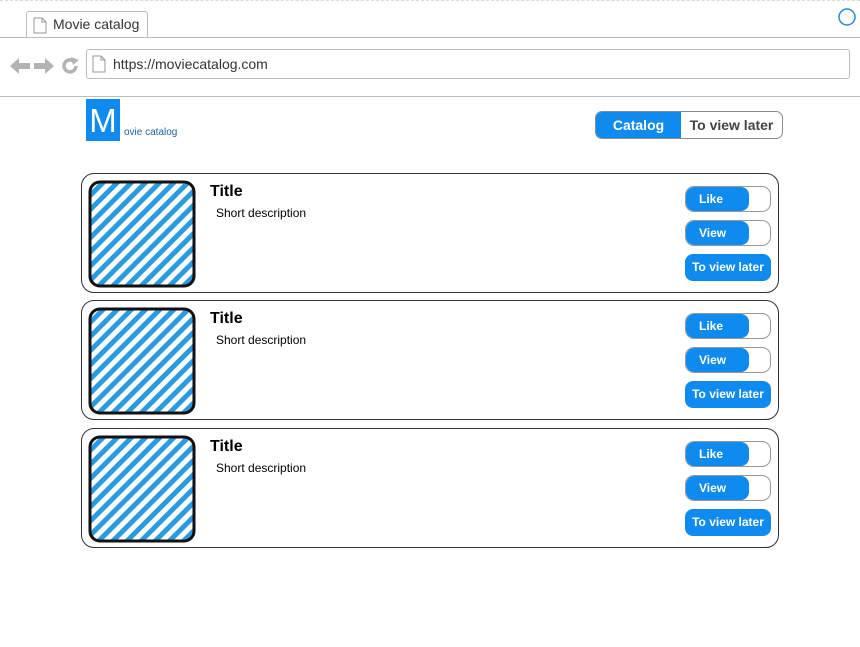  I want to click on browser-nav-bar: https://moviecatalog.com, so click(430, 67).